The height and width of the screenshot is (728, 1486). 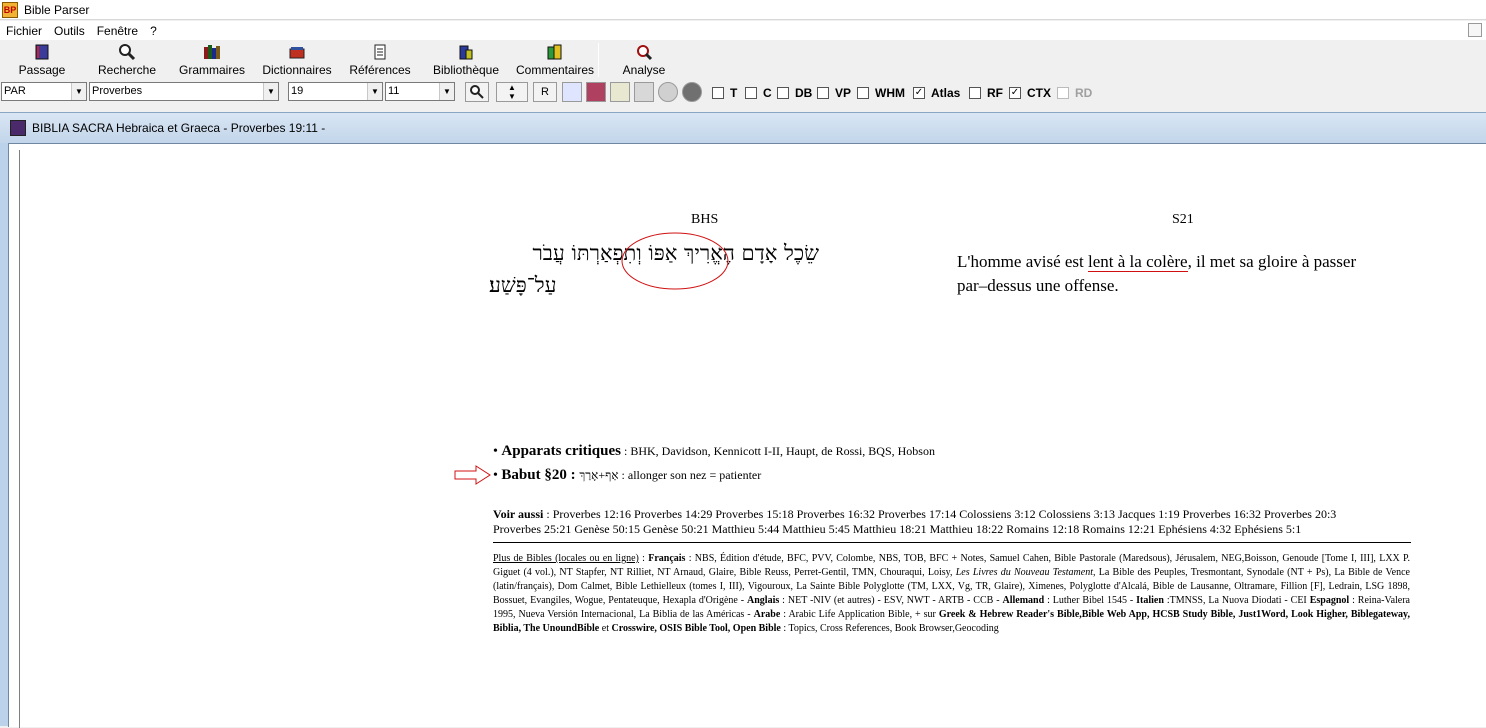 What do you see at coordinates (936, 93) in the screenshot?
I see `checkbox-atlas: ✓ Atlas` at bounding box center [936, 93].